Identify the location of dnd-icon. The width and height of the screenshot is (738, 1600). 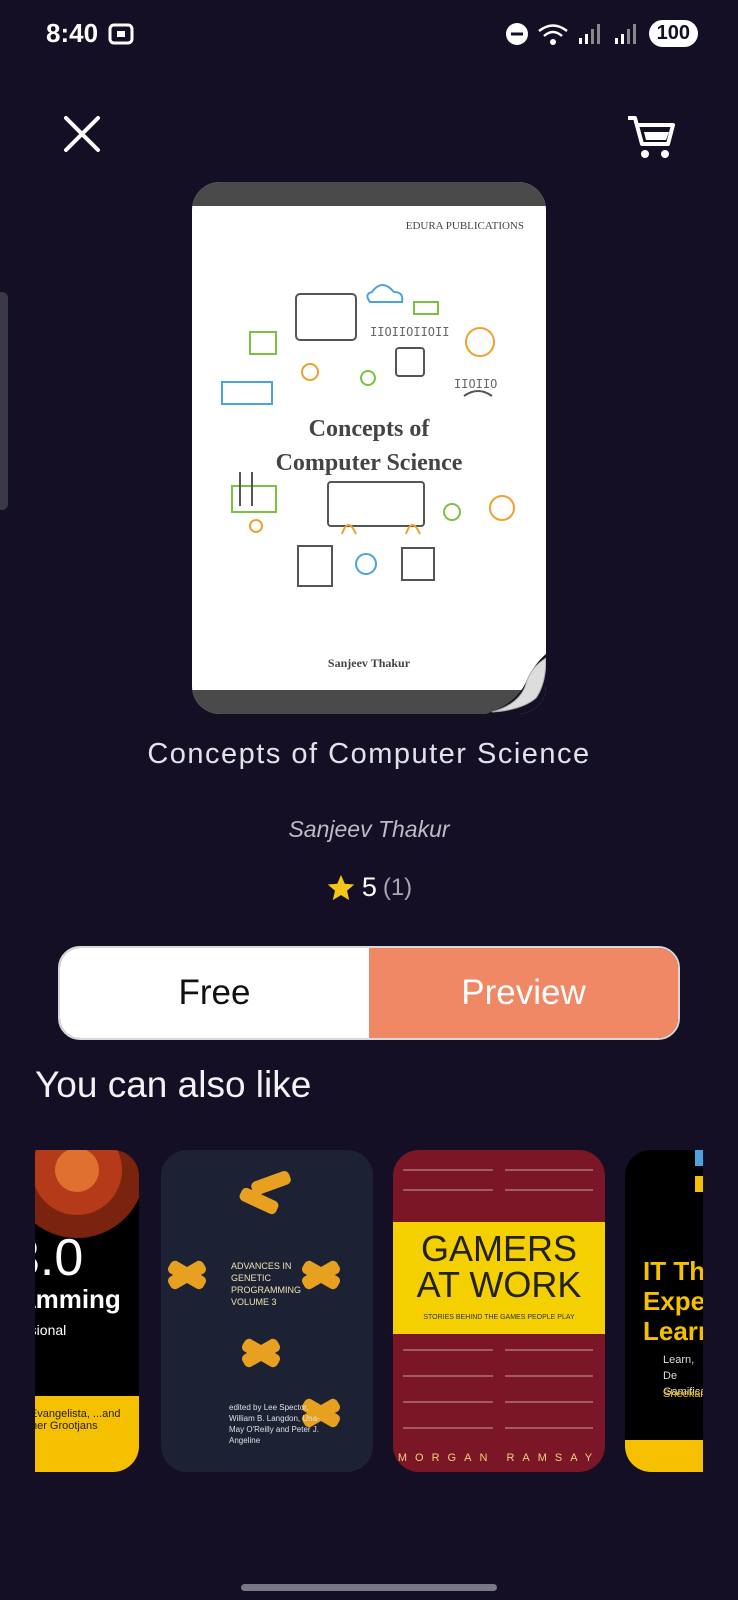
(516, 33).